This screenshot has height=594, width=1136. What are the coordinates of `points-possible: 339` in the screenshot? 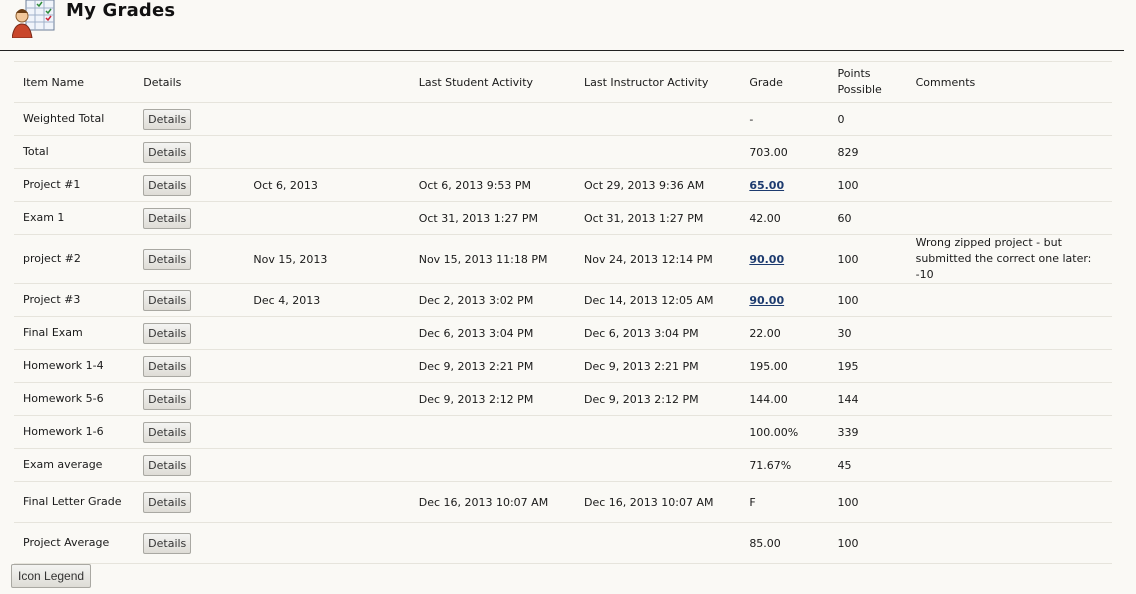 It's located at (876, 432).